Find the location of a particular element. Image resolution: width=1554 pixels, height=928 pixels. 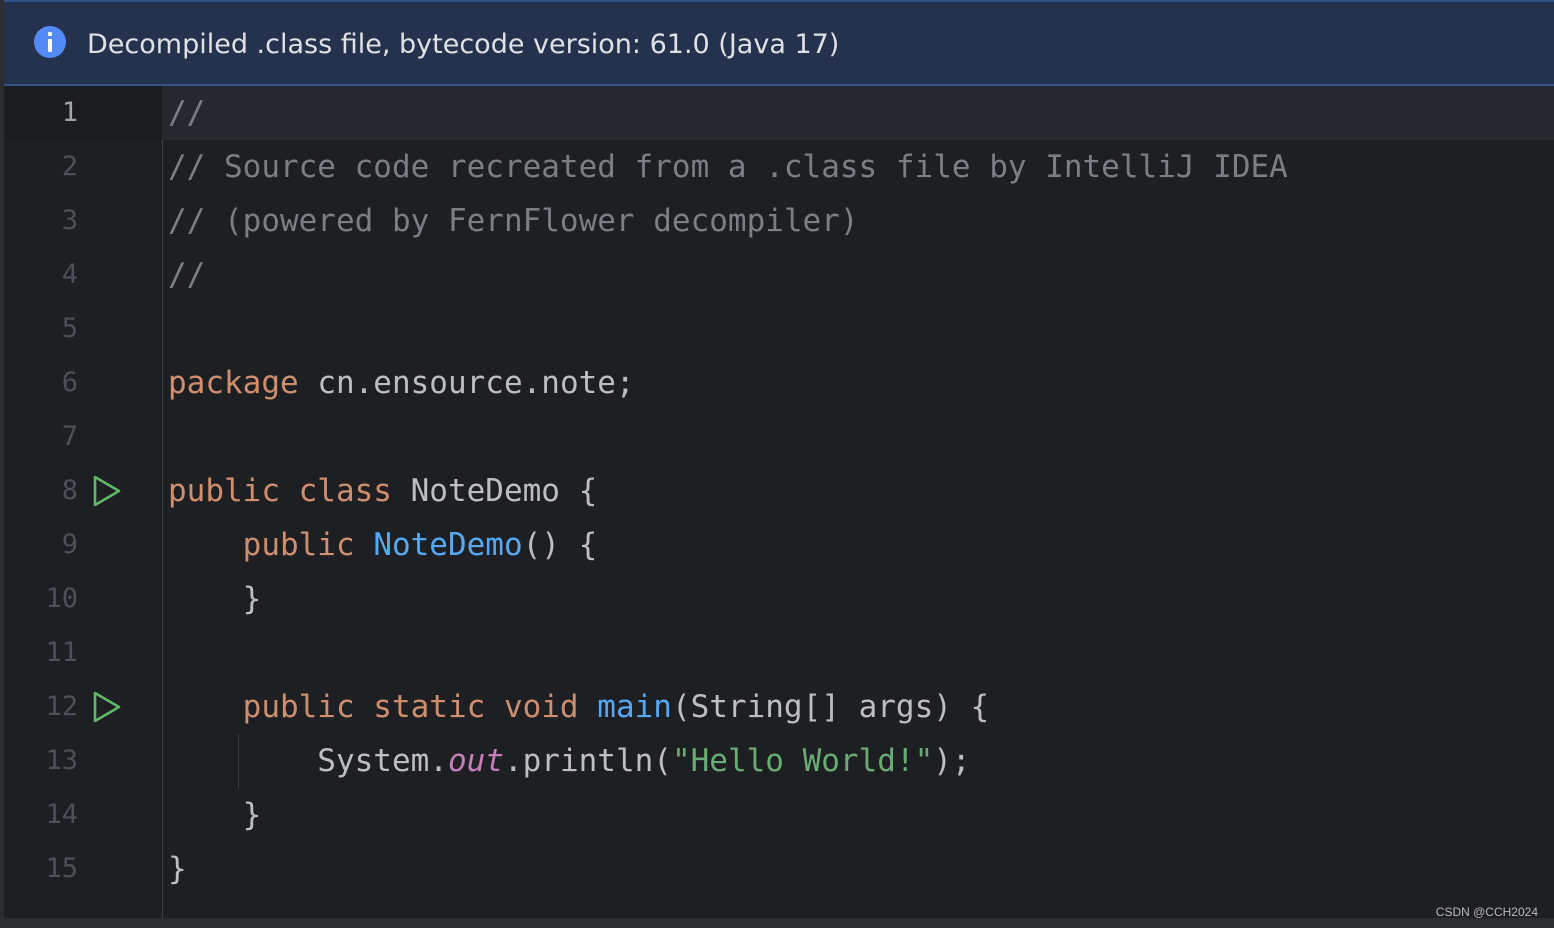

bottom-strip is located at coordinates (777, 923).